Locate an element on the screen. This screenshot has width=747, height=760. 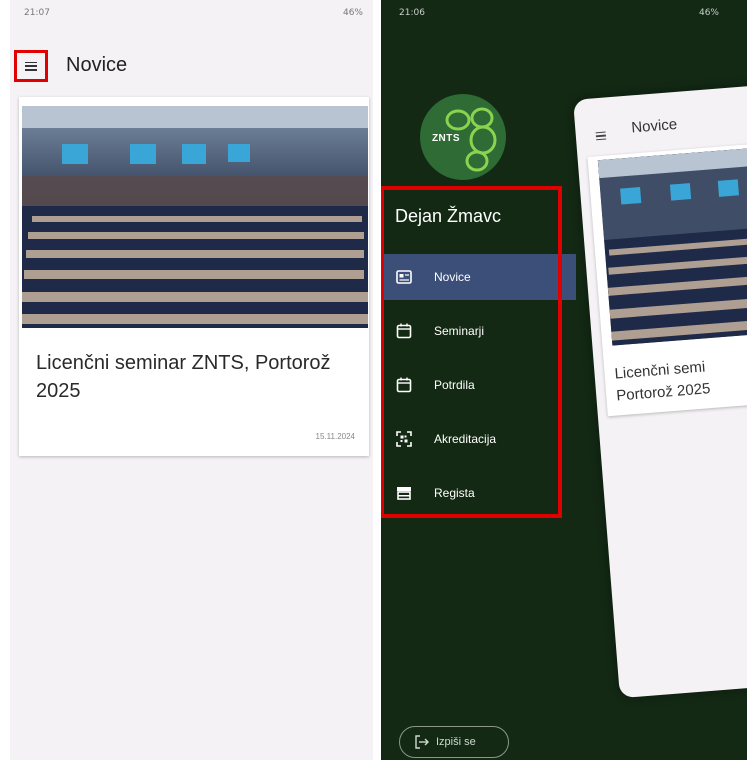
preview-title: Novice is located at coordinates (654, 126).